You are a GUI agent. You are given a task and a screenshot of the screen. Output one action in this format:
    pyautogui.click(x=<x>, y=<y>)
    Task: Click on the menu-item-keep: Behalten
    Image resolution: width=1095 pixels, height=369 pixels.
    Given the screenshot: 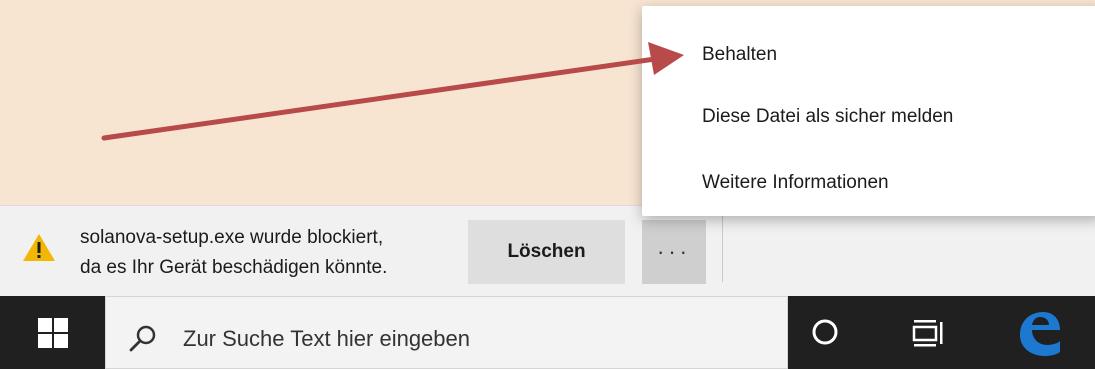 What is the action you would take?
    pyautogui.click(x=868, y=55)
    